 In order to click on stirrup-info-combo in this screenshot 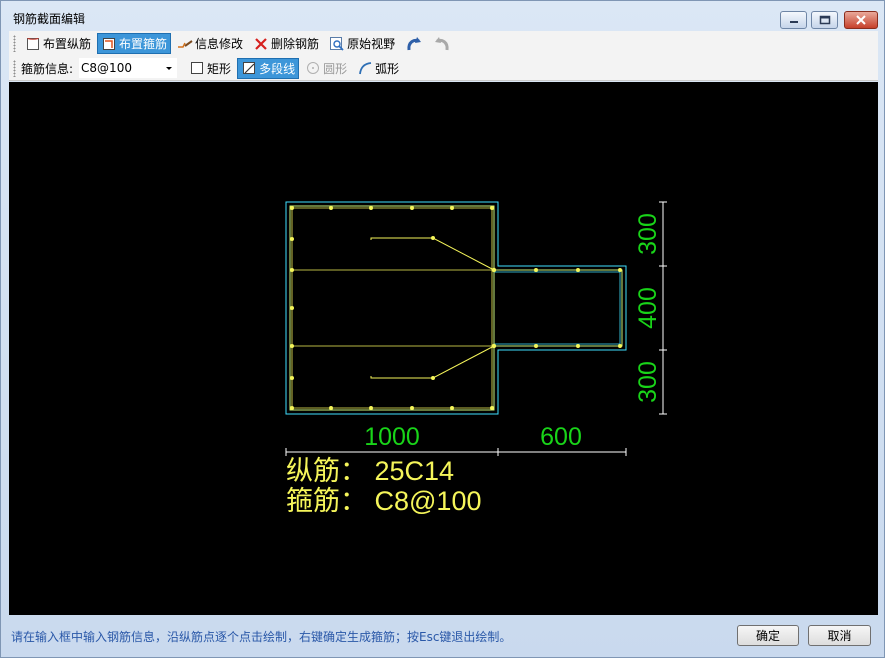, I will do `click(128, 68)`.